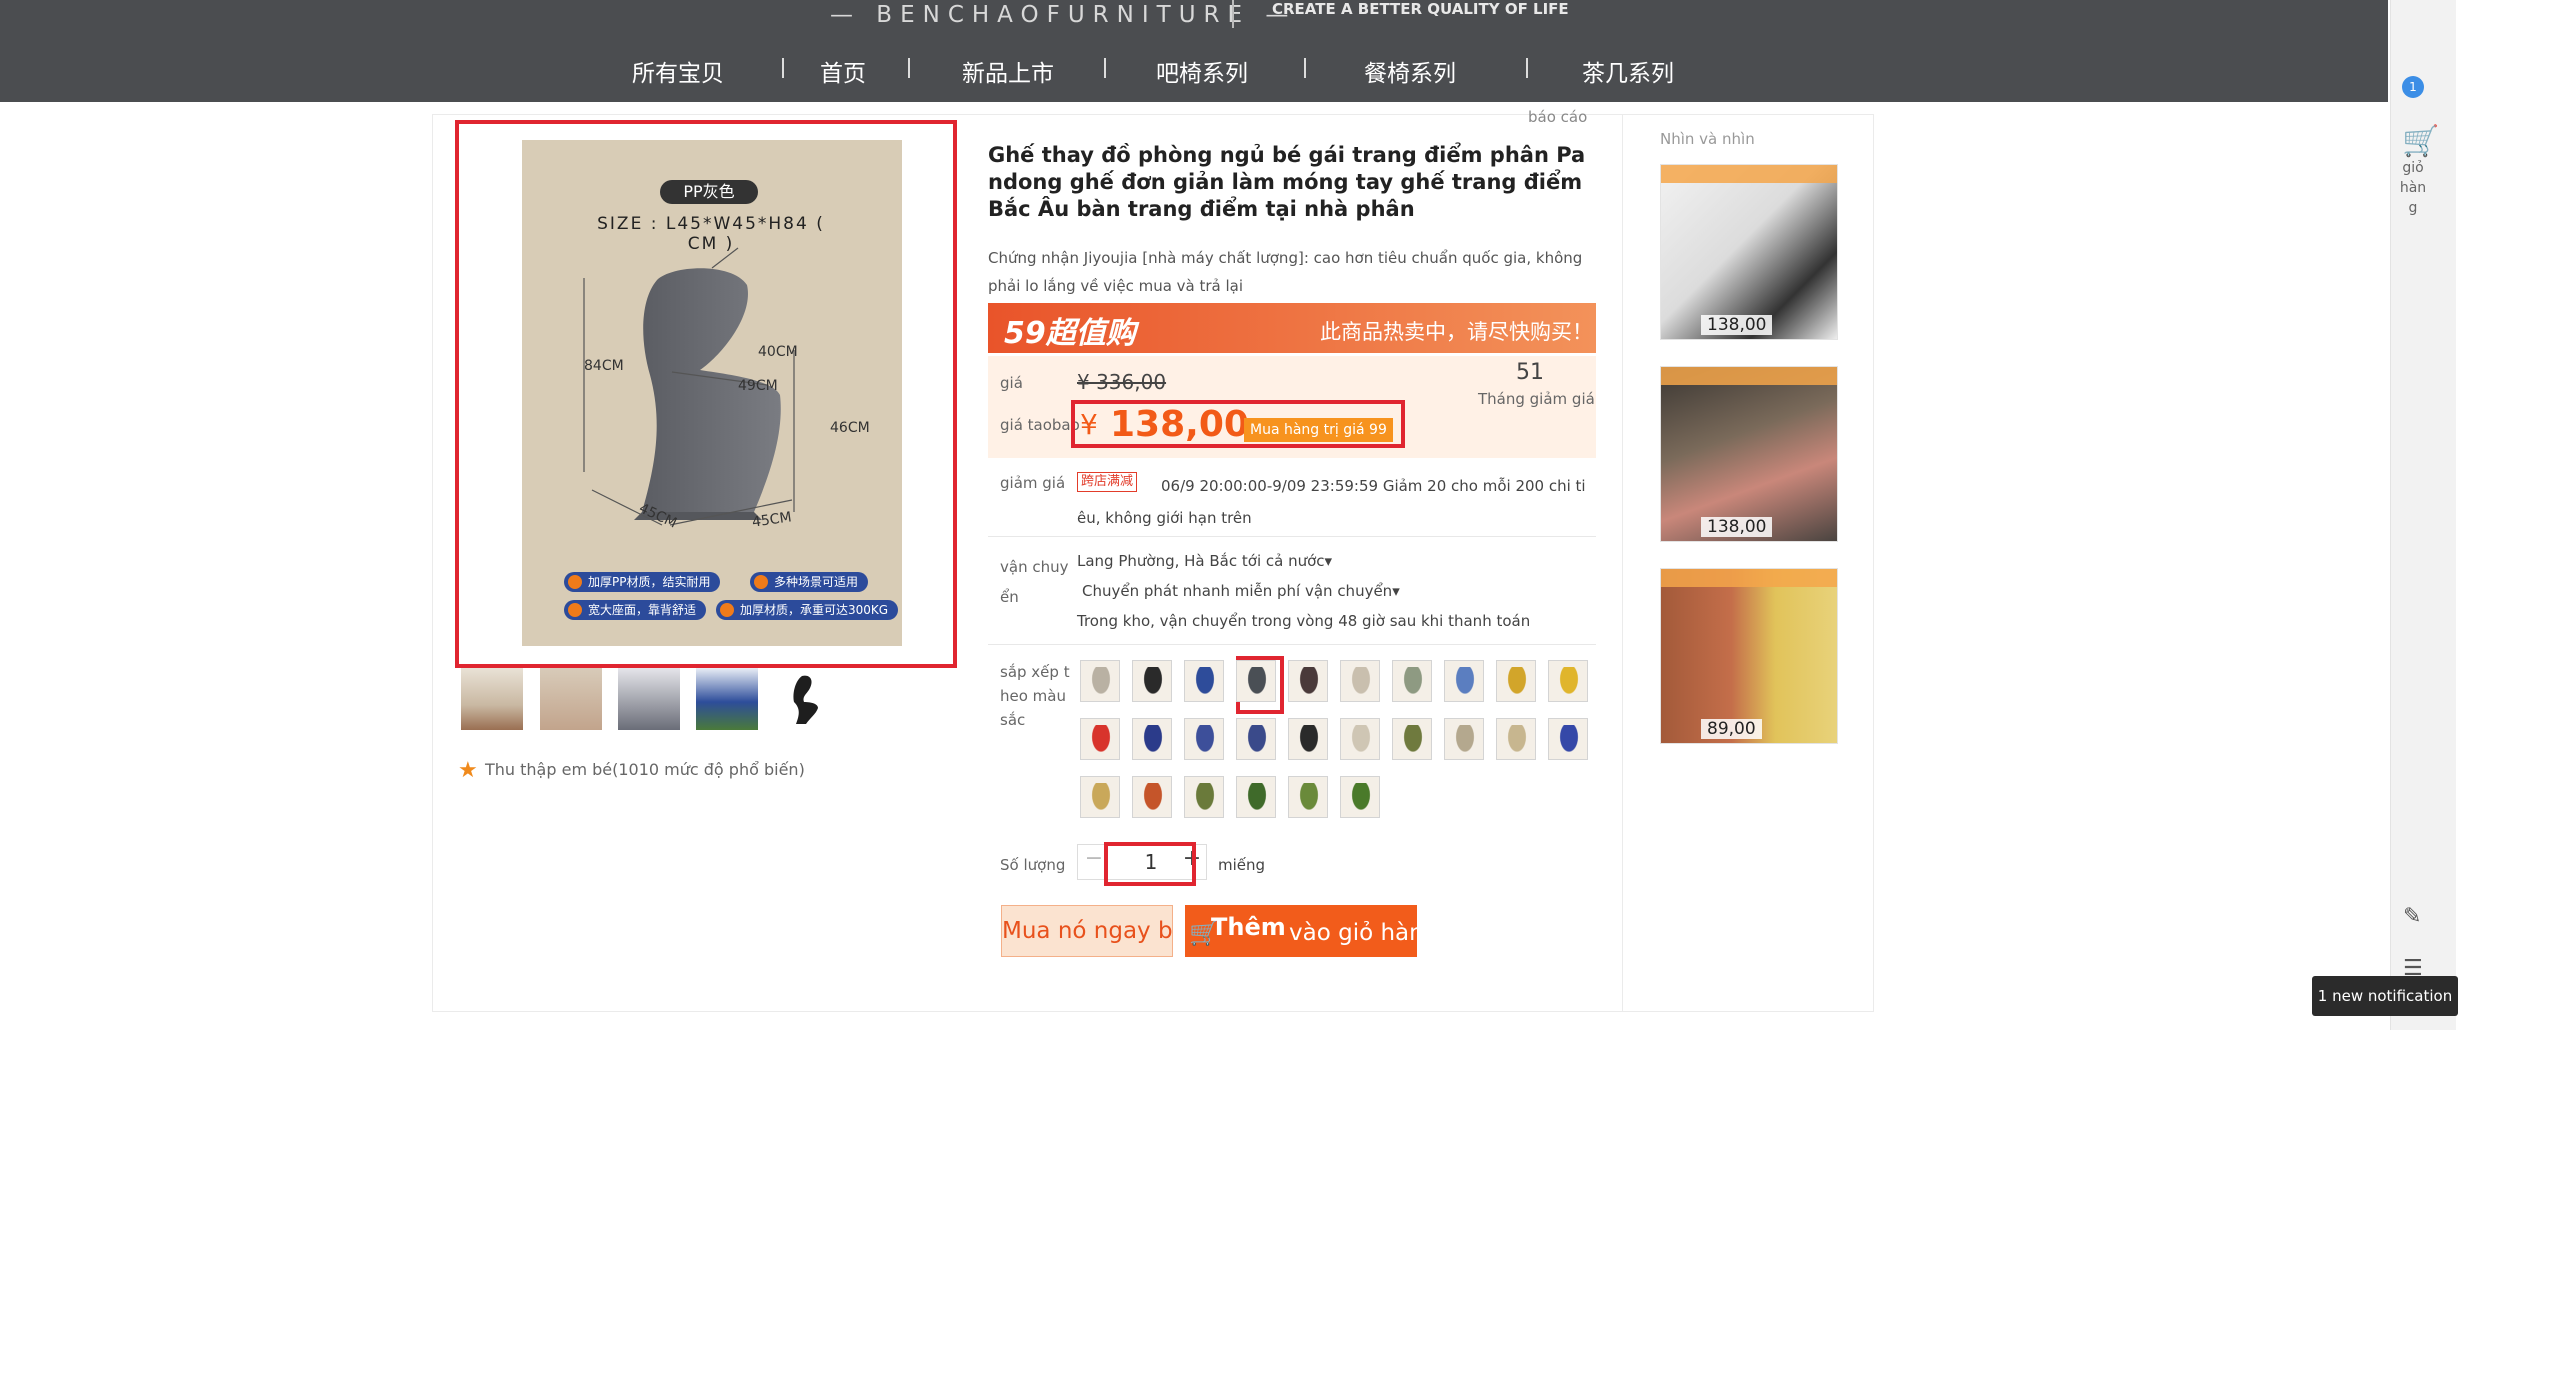 Image resolution: width=2560 pixels, height=1380 pixels. I want to click on price-label: giá, so click(1011, 383).